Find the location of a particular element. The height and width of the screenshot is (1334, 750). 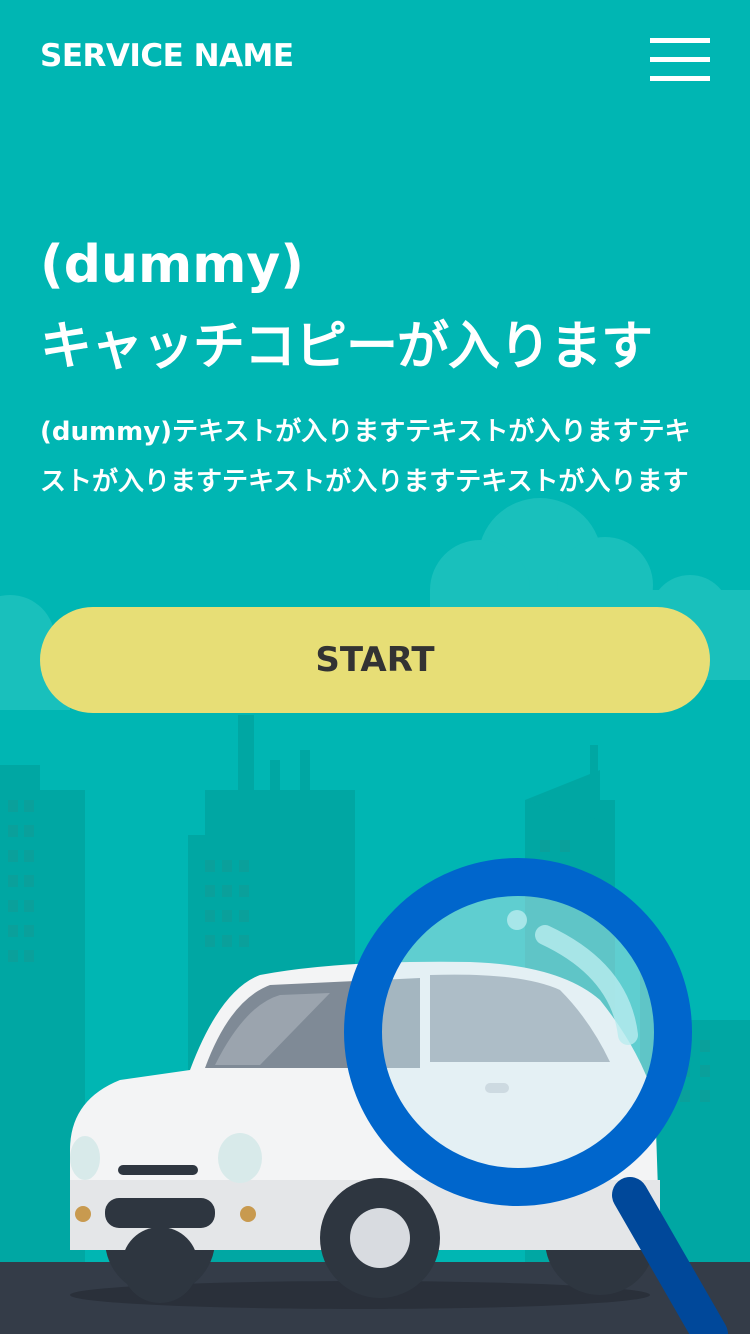

hamburger-menu-icon is located at coordinates (680, 40).